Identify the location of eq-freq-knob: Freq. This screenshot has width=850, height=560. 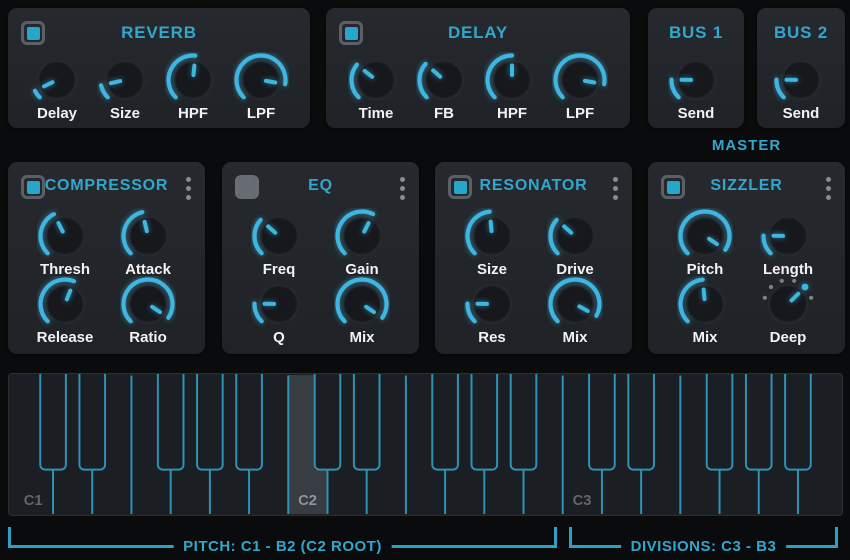
(279, 243).